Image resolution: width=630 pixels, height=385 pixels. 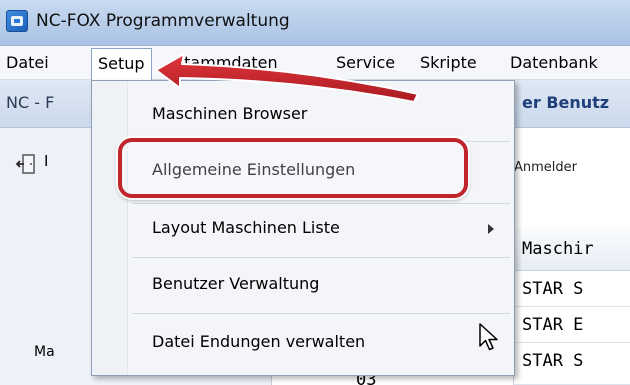 What do you see at coordinates (121, 64) in the screenshot?
I see `menu-setup: Setup` at bounding box center [121, 64].